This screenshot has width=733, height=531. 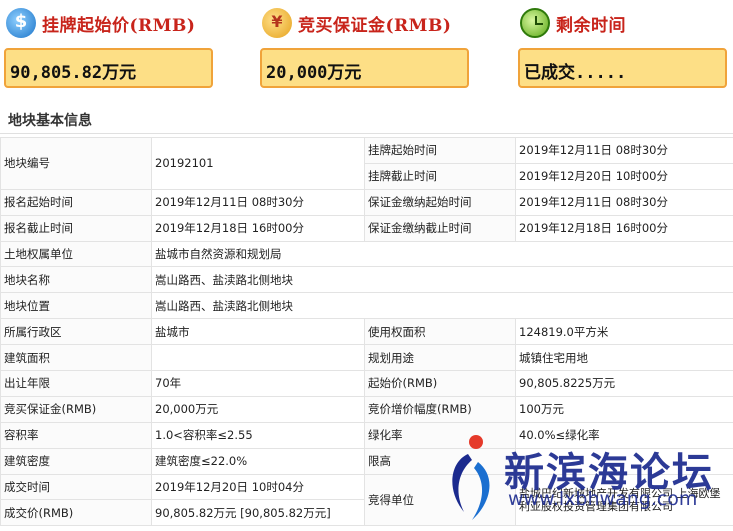 What do you see at coordinates (76, 228) in the screenshot?
I see `signup-end-label: 报名截止时间` at bounding box center [76, 228].